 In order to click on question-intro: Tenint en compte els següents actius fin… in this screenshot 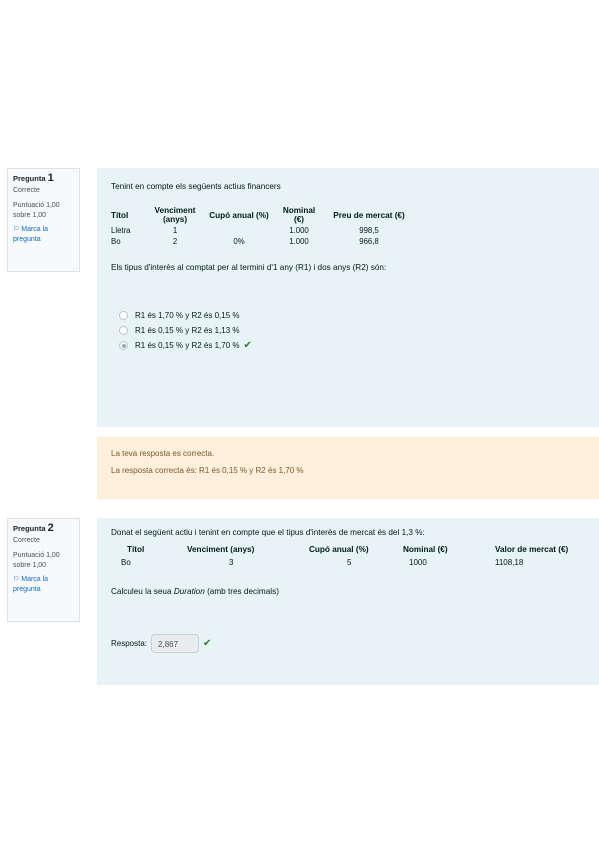, I will do `click(196, 186)`.